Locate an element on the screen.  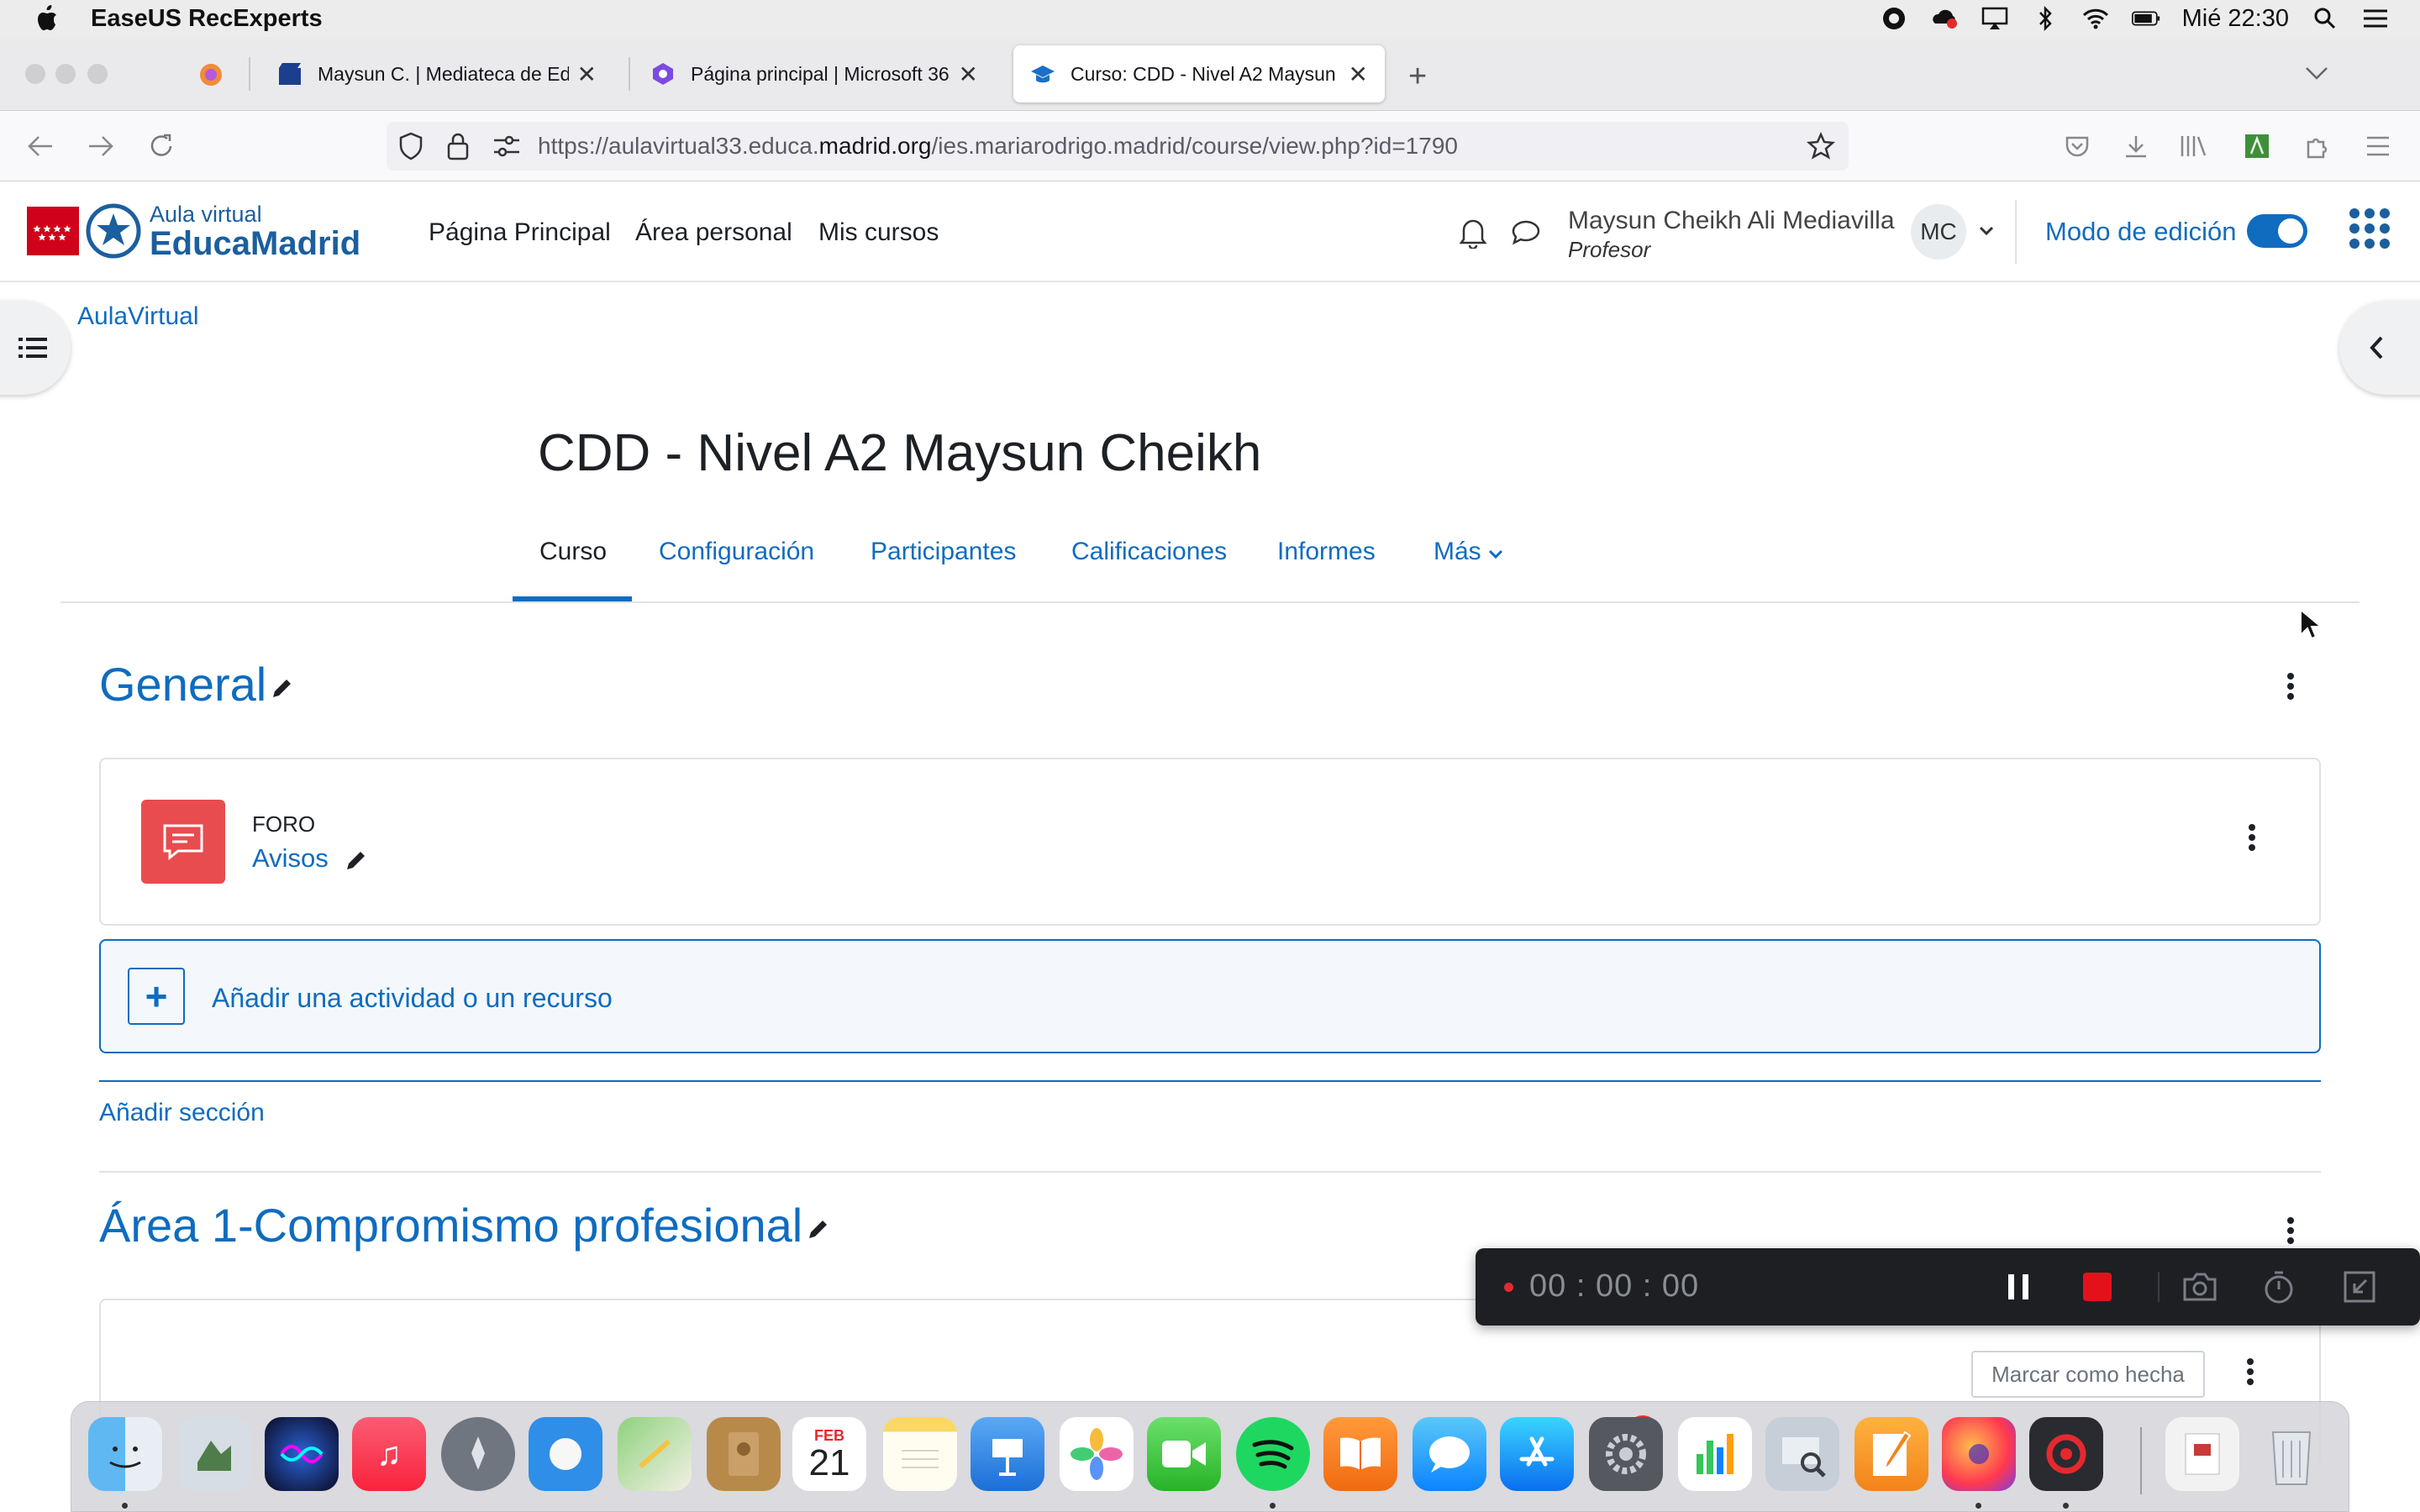
section-title-general: General is located at coordinates (197, 684).